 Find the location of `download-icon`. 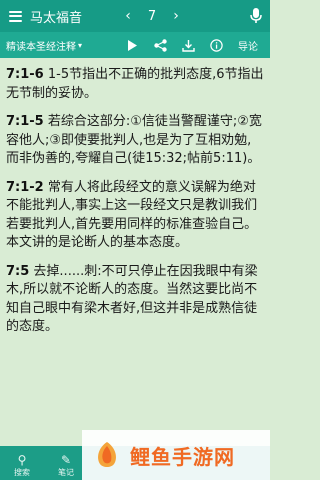

download-icon is located at coordinates (188, 45).